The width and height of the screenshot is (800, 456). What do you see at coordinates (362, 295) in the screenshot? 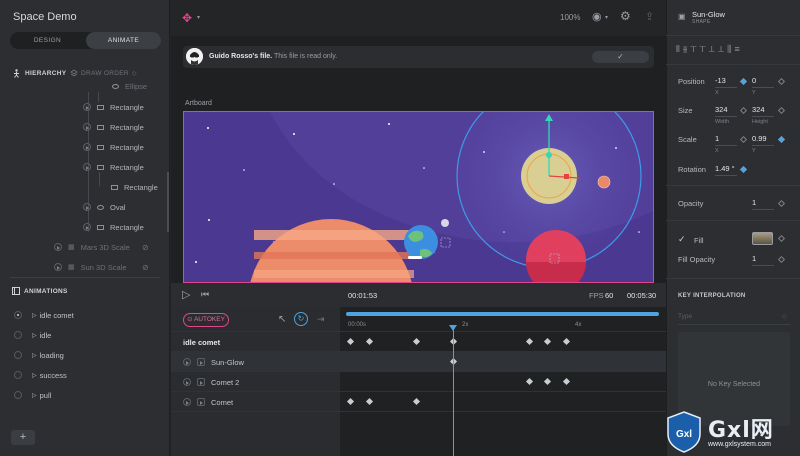
I see `current-time: 00:01:53` at bounding box center [362, 295].